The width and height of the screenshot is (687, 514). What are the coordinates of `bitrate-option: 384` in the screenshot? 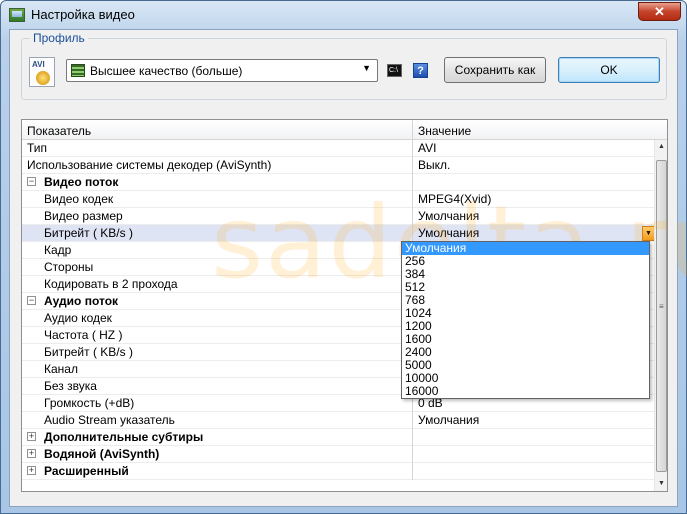 It's located at (525, 274).